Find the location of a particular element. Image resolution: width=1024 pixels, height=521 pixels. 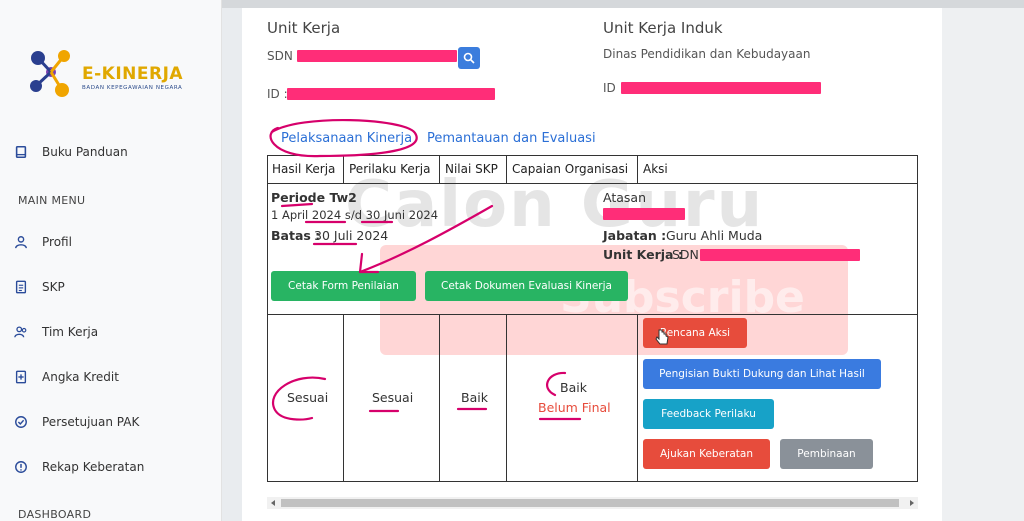

annotation-circle-sesuai is located at coordinates (299, 398).